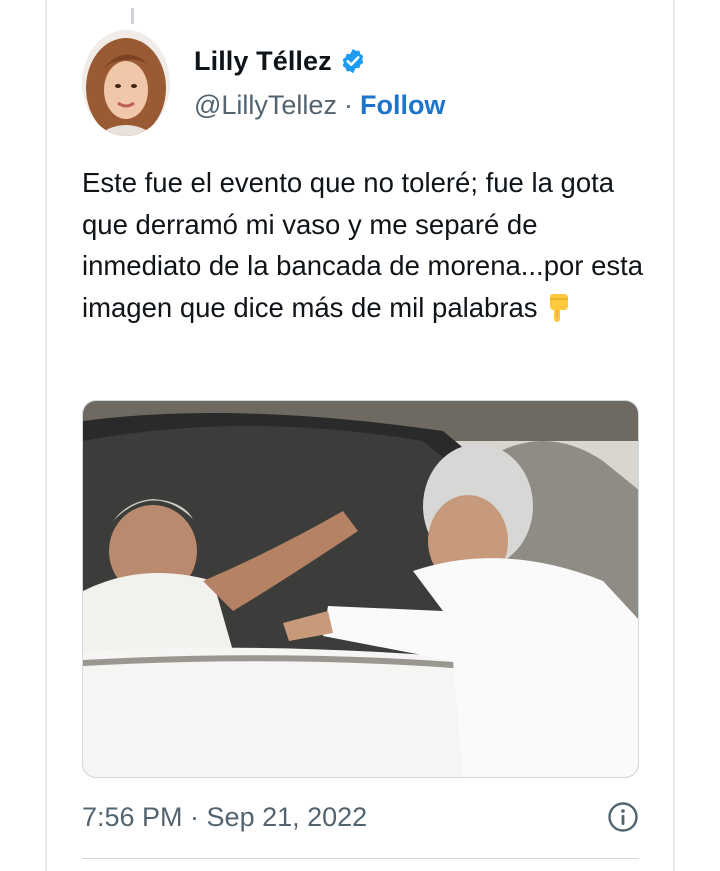 Image resolution: width=720 pixels, height=871 pixels. I want to click on tweet-footer: 7:56 PM · Sep 21, 2022, so click(360, 817).